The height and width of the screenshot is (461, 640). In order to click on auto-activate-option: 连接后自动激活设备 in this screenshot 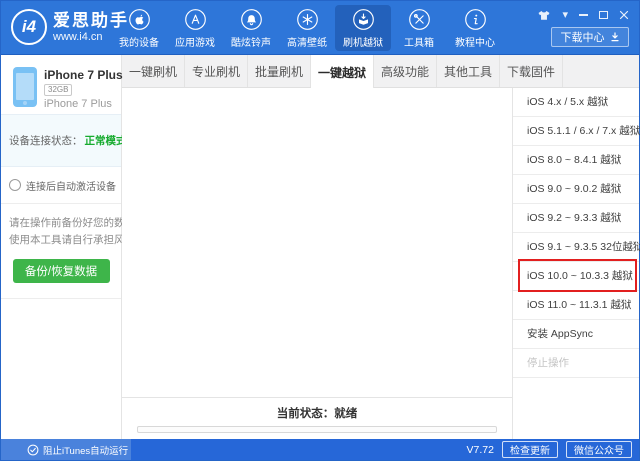, I will do `click(61, 185)`.